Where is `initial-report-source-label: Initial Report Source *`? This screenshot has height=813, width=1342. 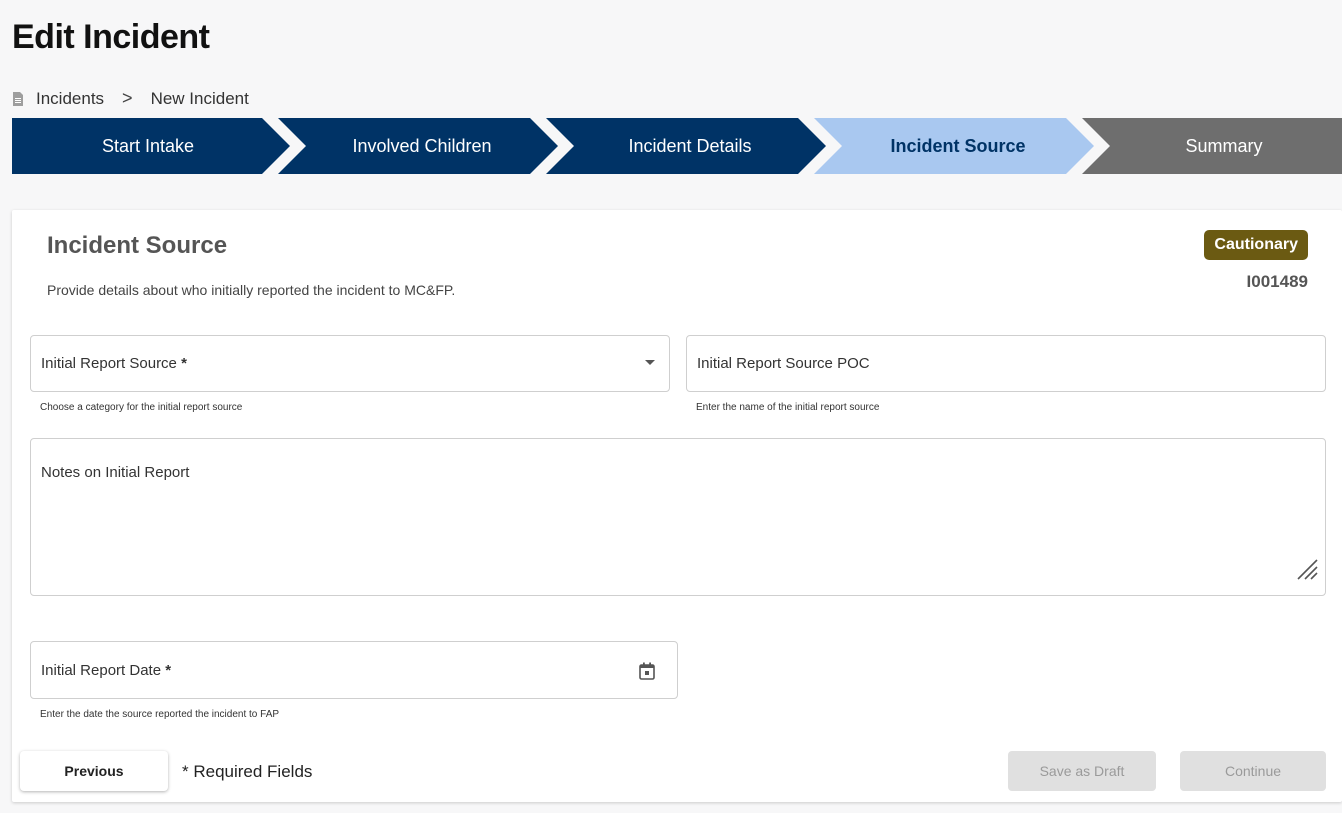
initial-report-source-label: Initial Report Source * is located at coordinates (114, 363).